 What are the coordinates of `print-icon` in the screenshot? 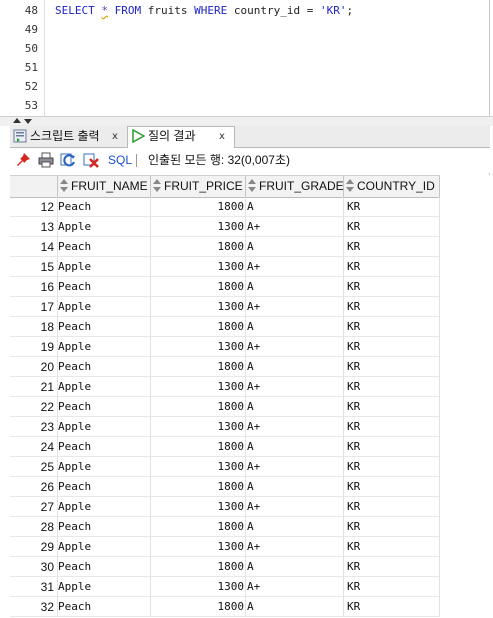 It's located at (46, 160).